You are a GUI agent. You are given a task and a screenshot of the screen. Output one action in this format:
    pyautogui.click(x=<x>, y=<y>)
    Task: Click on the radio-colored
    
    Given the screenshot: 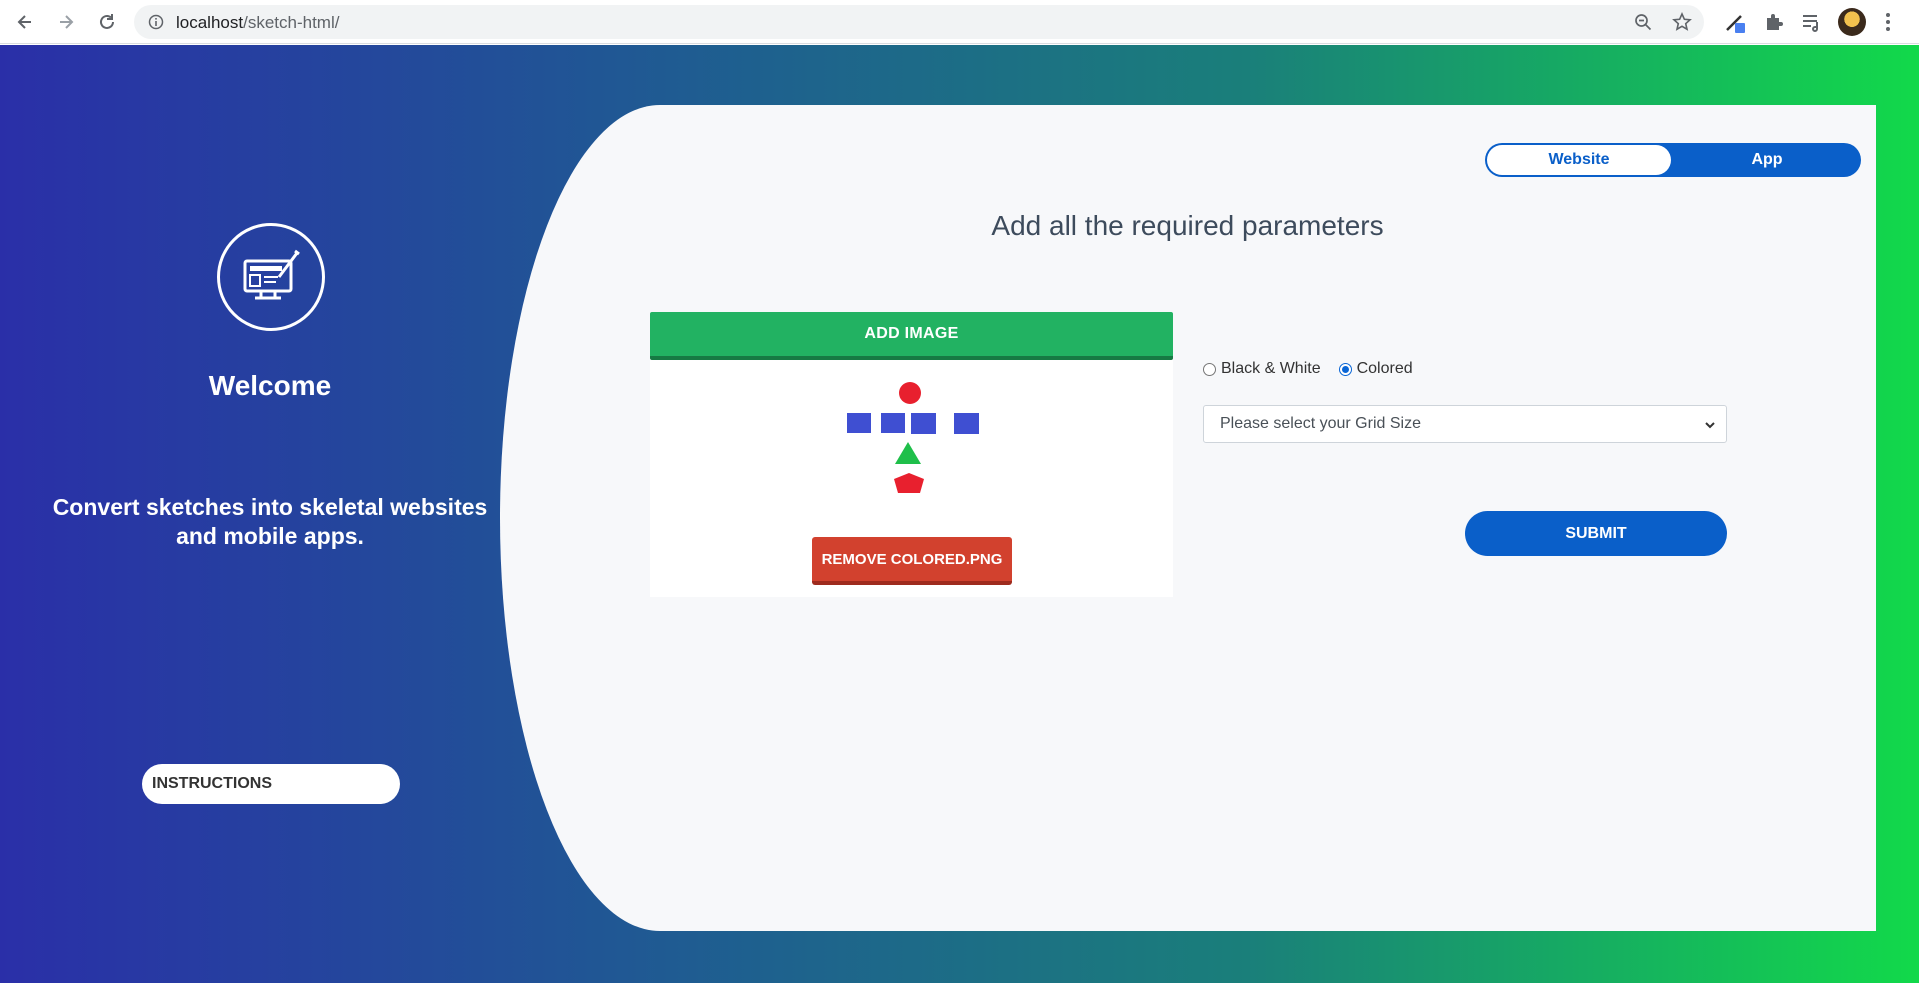 What is the action you would take?
    pyautogui.click(x=1345, y=369)
    